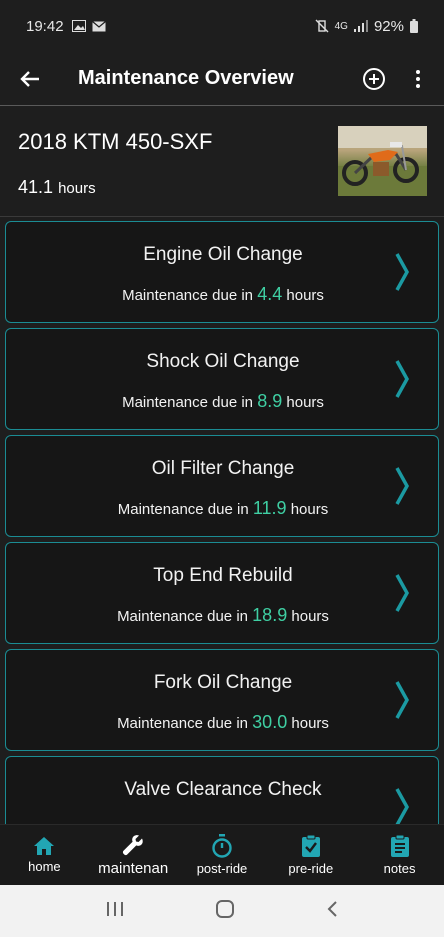 This screenshot has height=937, width=444. I want to click on task-title: Valve Clearance Check, so click(223, 789).